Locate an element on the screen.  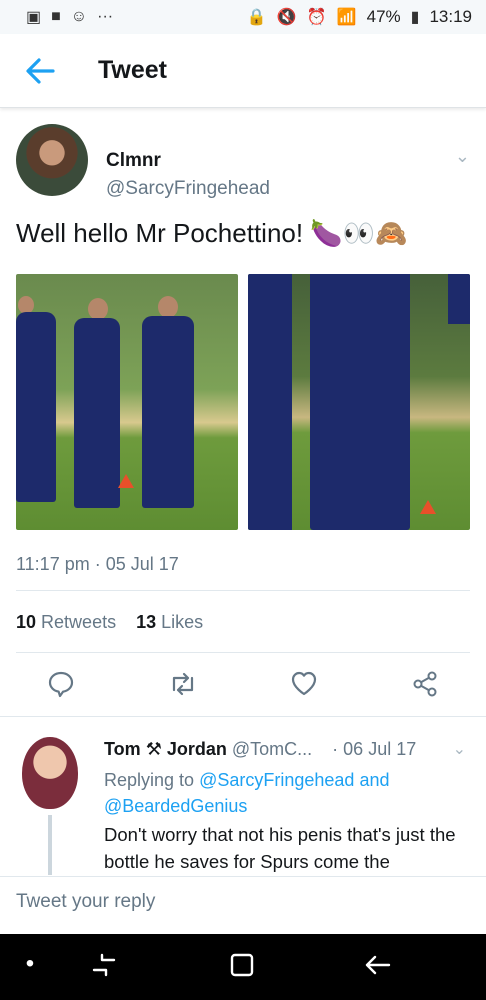
alarm-icon: ⏰ is located at coordinates (316, 17).